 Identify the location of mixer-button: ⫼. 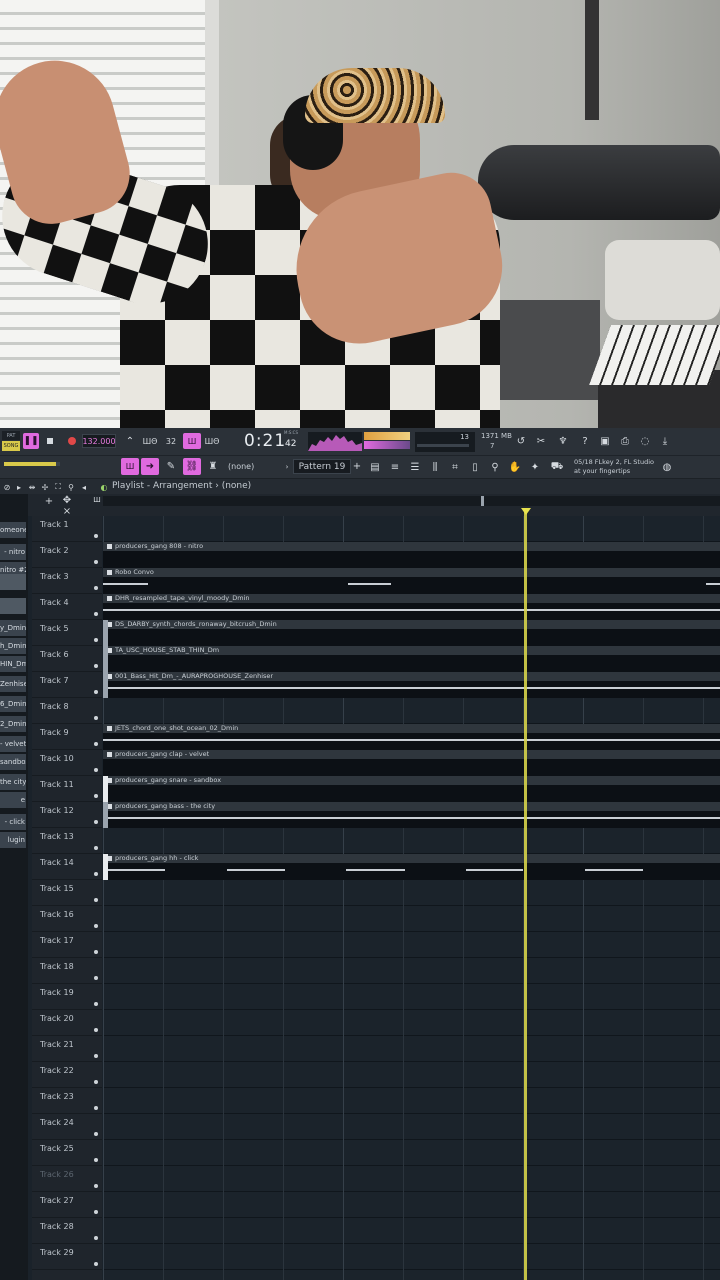
(435, 467).